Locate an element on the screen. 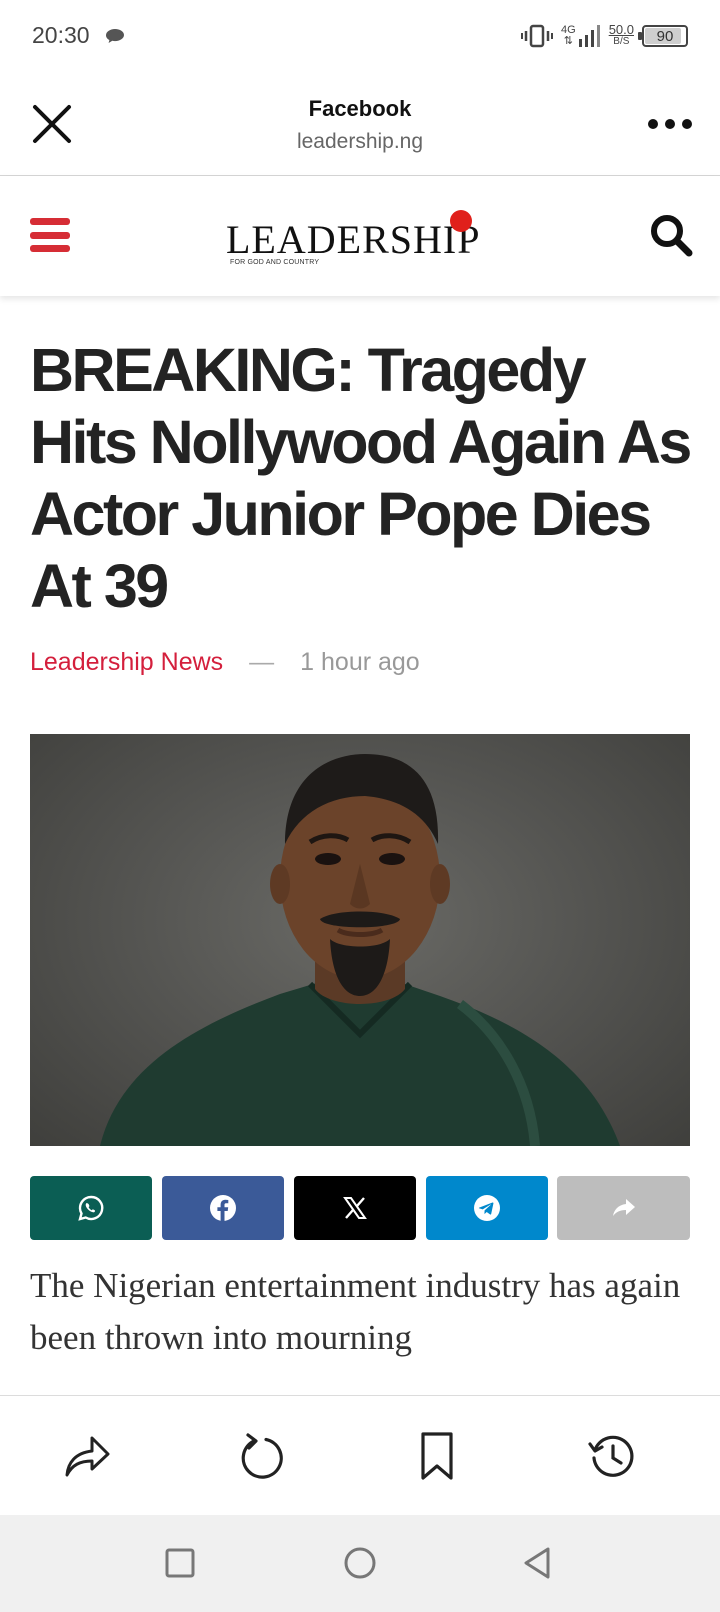 The width and height of the screenshot is (720, 1612). more-options-icon is located at coordinates (670, 124).